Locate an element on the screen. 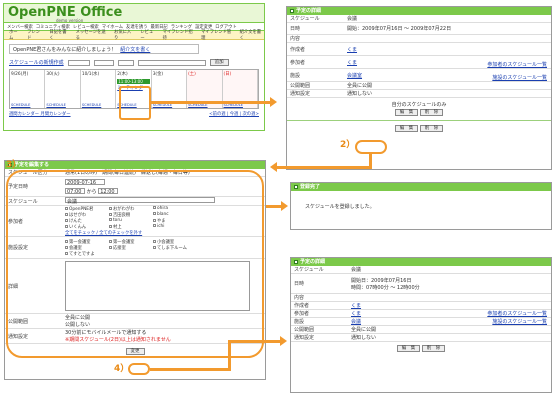 Image resolution: width=556 pixels, height=402 pixels. detail1-row: 参加者 くま 参加者のスケジュール一覧 is located at coordinates (419, 62).